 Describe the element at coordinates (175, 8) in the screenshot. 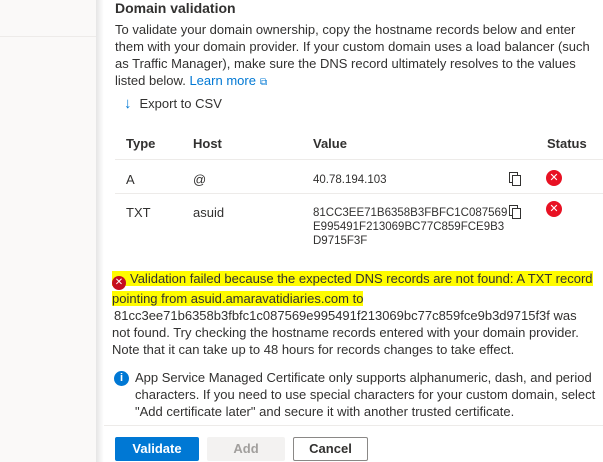

I see `panel-title: Domain validation` at that location.